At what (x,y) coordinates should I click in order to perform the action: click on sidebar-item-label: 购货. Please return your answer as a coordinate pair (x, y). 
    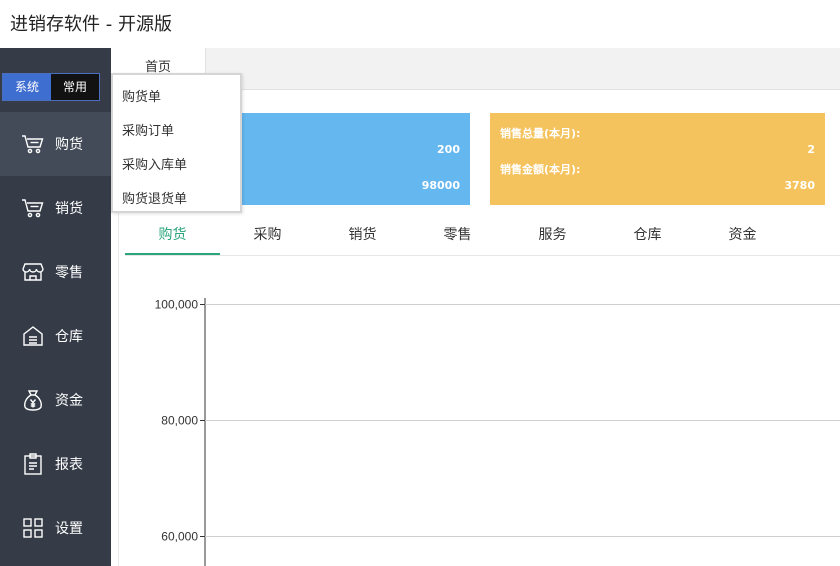
    Looking at the image, I should click on (69, 145).